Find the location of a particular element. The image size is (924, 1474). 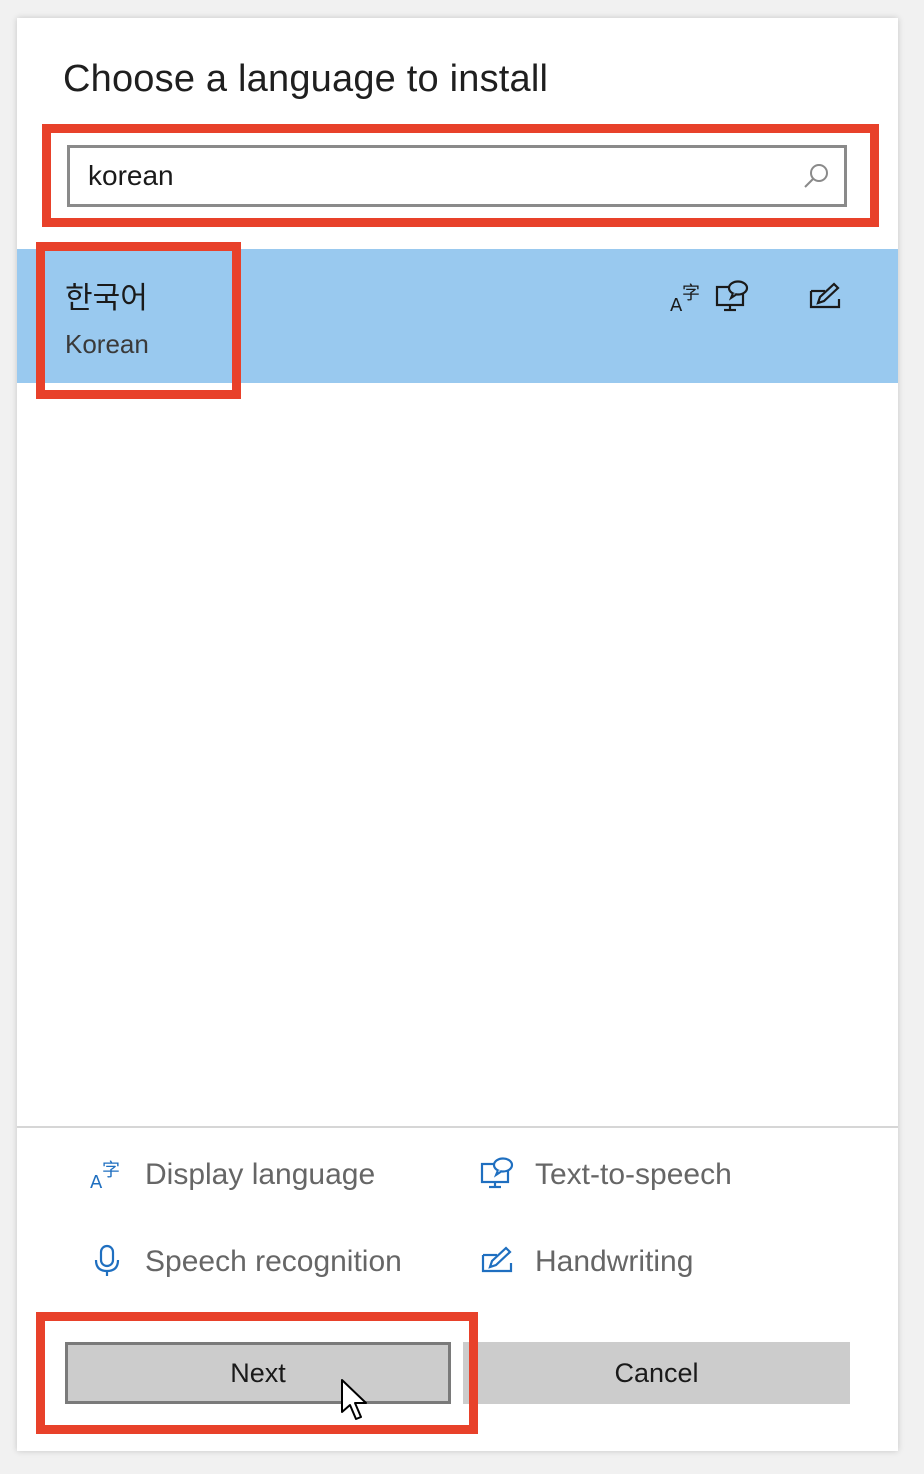

divider is located at coordinates (457, 1127).